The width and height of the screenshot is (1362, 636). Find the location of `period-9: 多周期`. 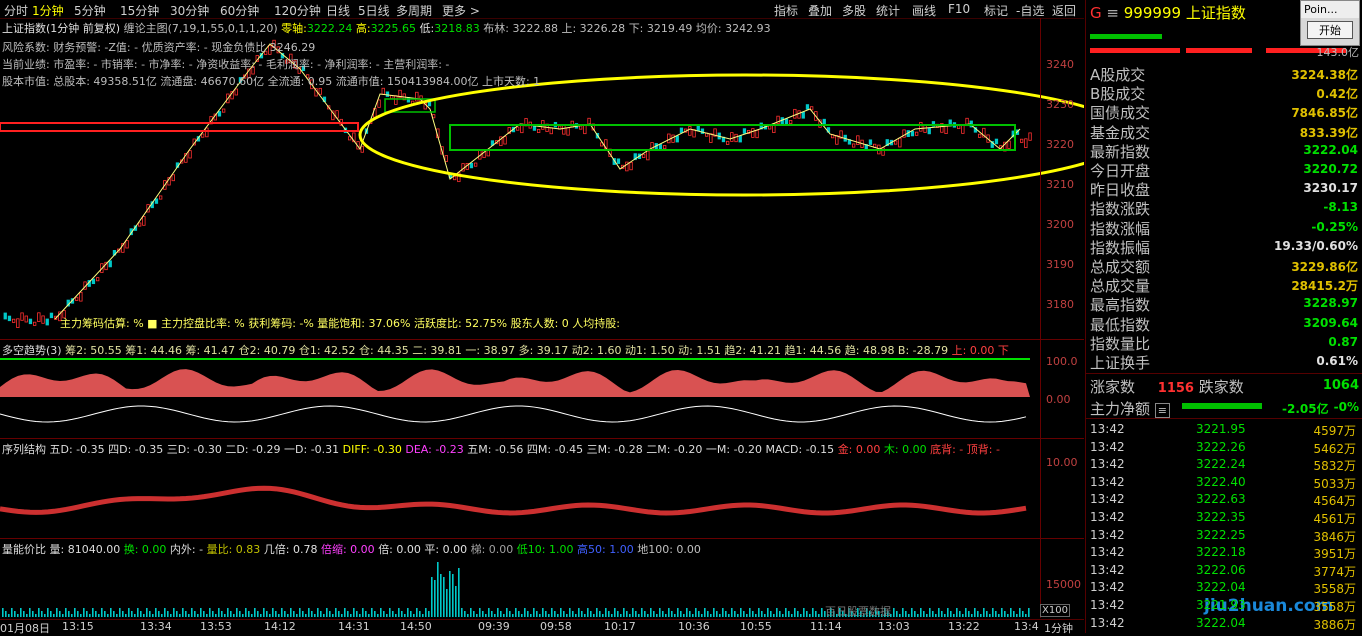

period-9: 多周期 is located at coordinates (414, 10).